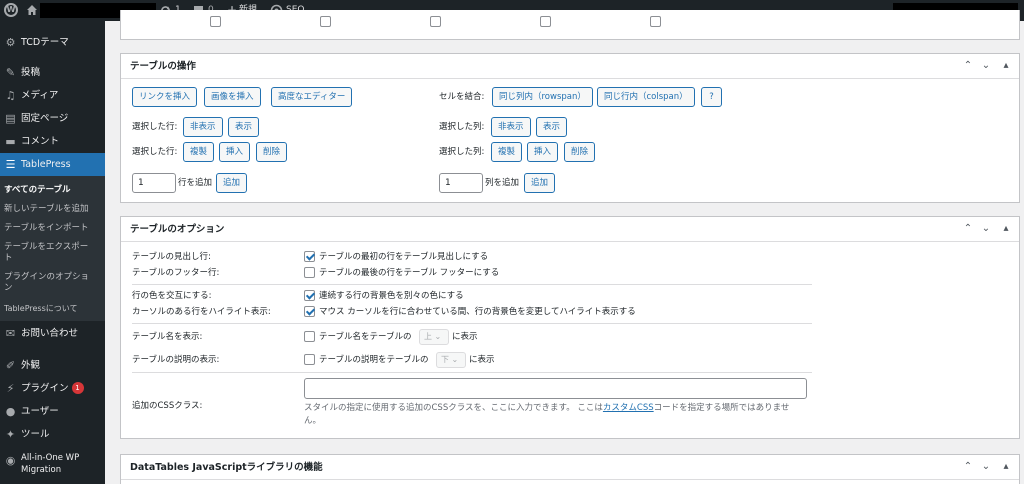  What do you see at coordinates (309, 336) in the screenshot?
I see `show-table-name-checkbox` at bounding box center [309, 336].